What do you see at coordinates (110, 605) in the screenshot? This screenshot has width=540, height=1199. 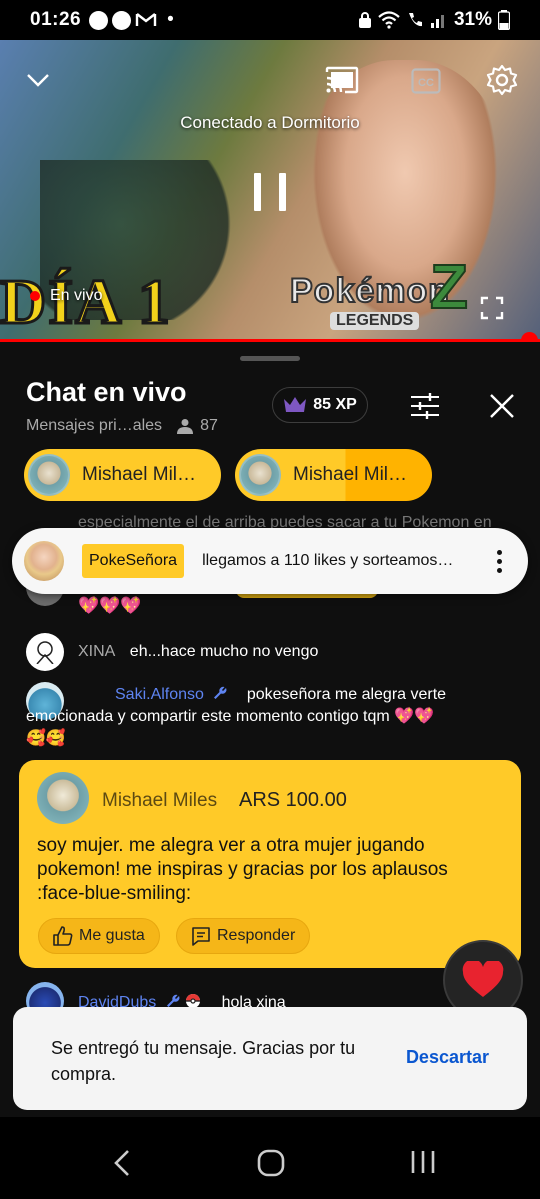 I see `emoji-line: 💖💖💖` at bounding box center [110, 605].